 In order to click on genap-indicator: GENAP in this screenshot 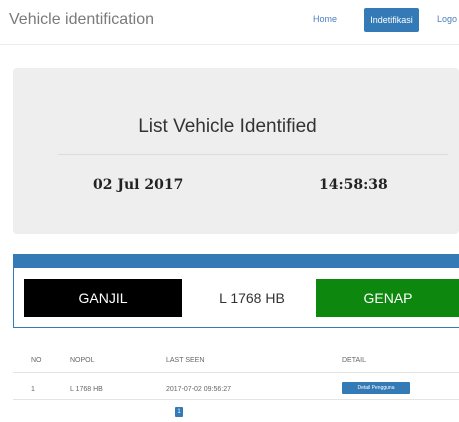, I will do `click(387, 298)`.